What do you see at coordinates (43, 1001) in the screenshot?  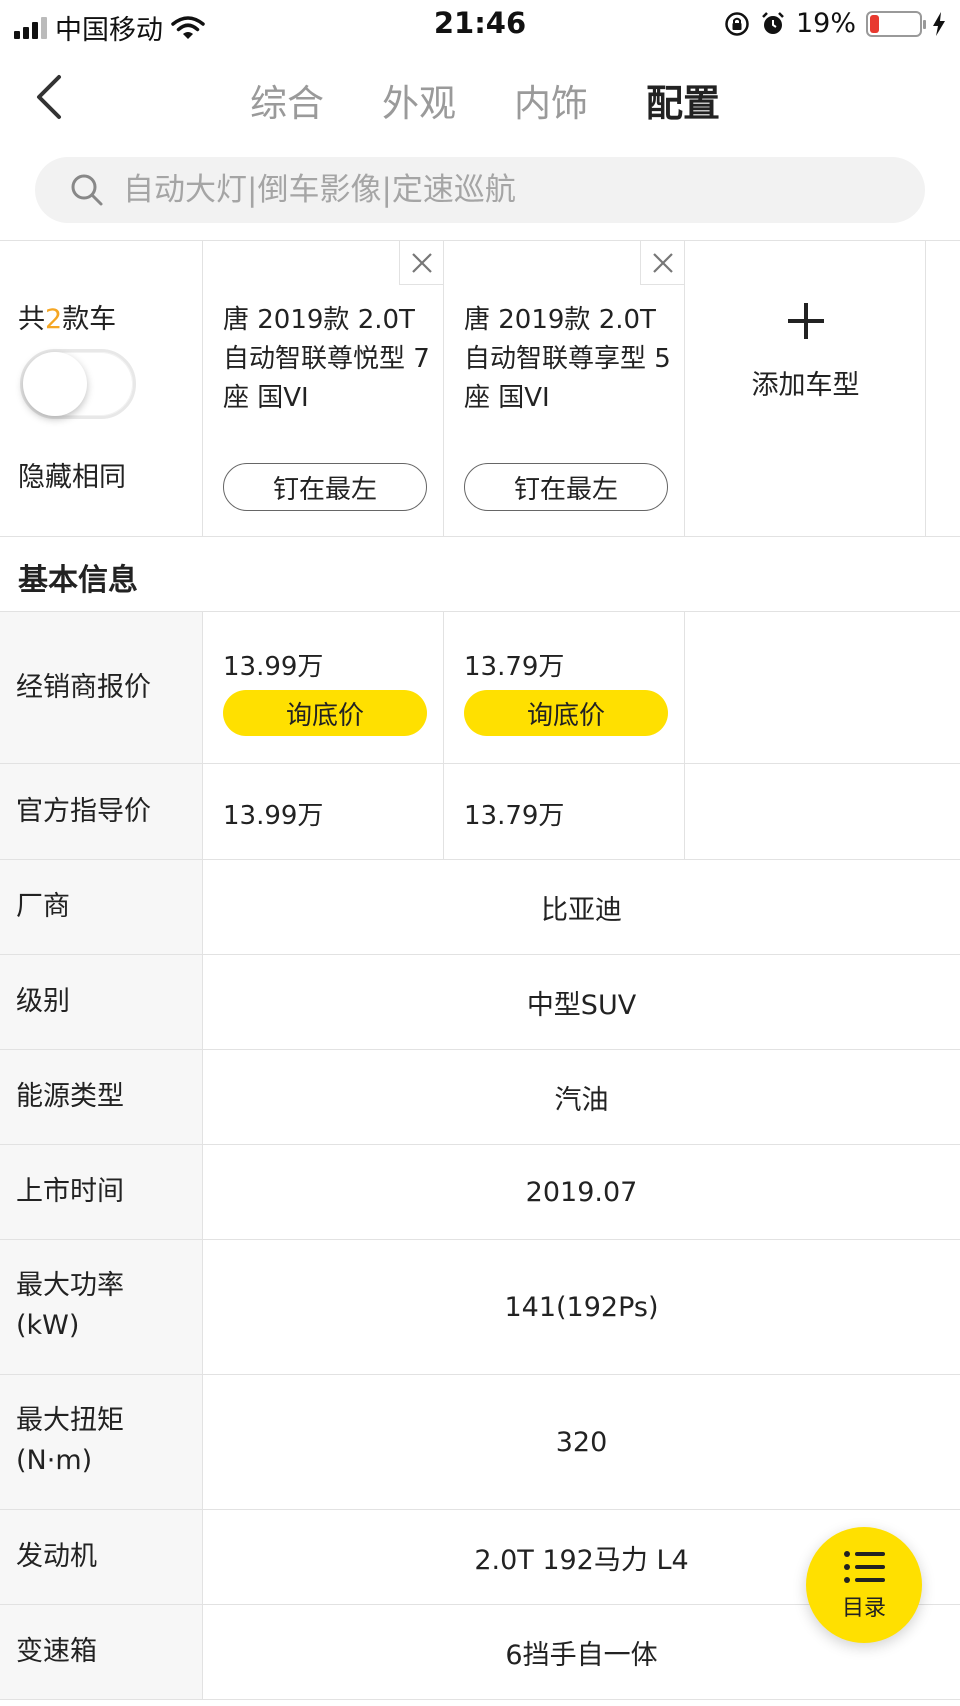 I see `spec-label: 级别` at bounding box center [43, 1001].